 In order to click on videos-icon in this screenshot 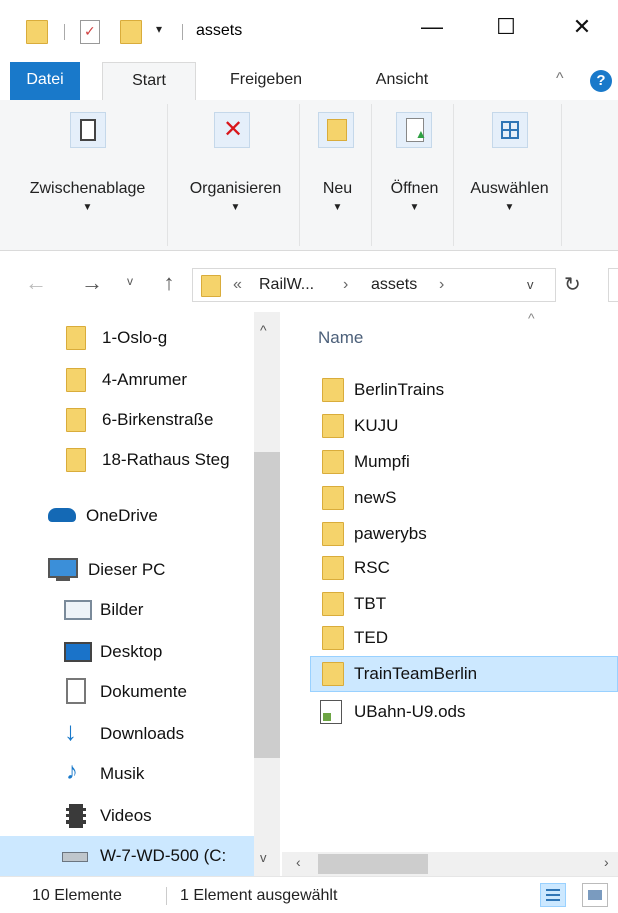, I will do `click(76, 816)`.